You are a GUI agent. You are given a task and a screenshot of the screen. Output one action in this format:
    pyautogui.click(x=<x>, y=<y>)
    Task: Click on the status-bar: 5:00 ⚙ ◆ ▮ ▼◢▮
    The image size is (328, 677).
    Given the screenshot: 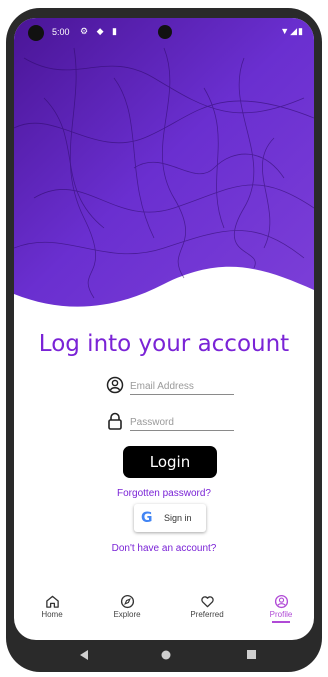 What is the action you would take?
    pyautogui.click(x=164, y=32)
    